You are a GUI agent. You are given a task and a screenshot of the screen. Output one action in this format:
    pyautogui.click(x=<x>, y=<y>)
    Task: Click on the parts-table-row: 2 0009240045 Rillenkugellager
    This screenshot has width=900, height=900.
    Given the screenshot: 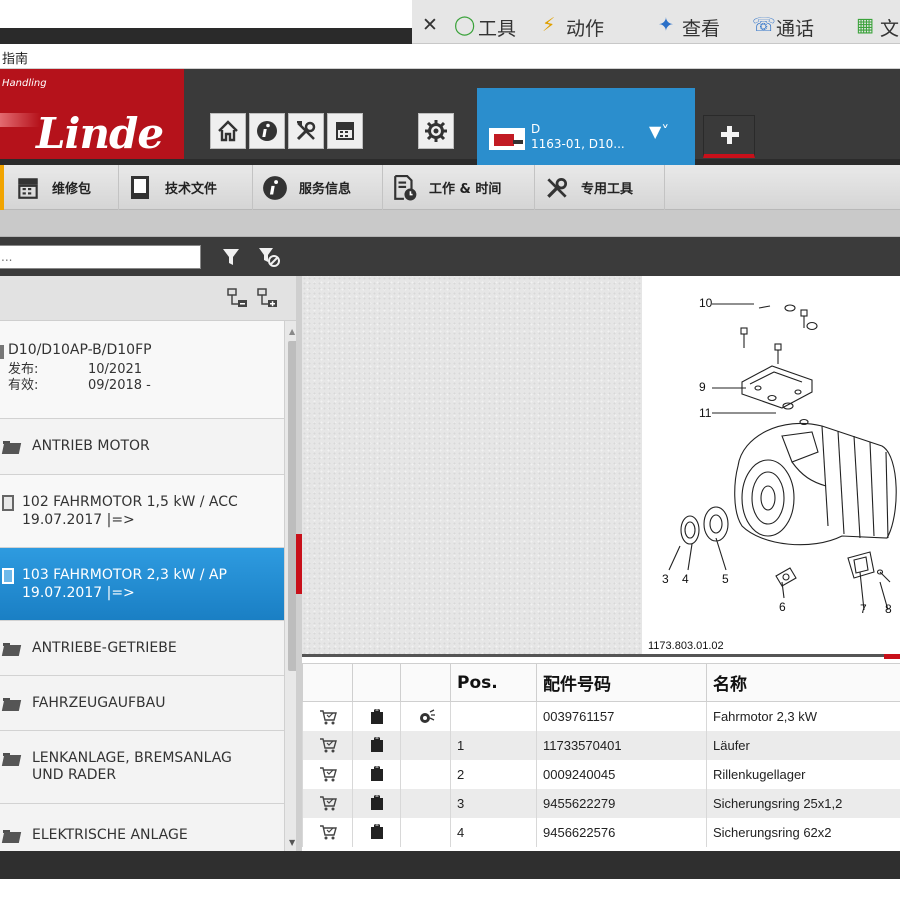 What is the action you would take?
    pyautogui.click(x=601, y=774)
    